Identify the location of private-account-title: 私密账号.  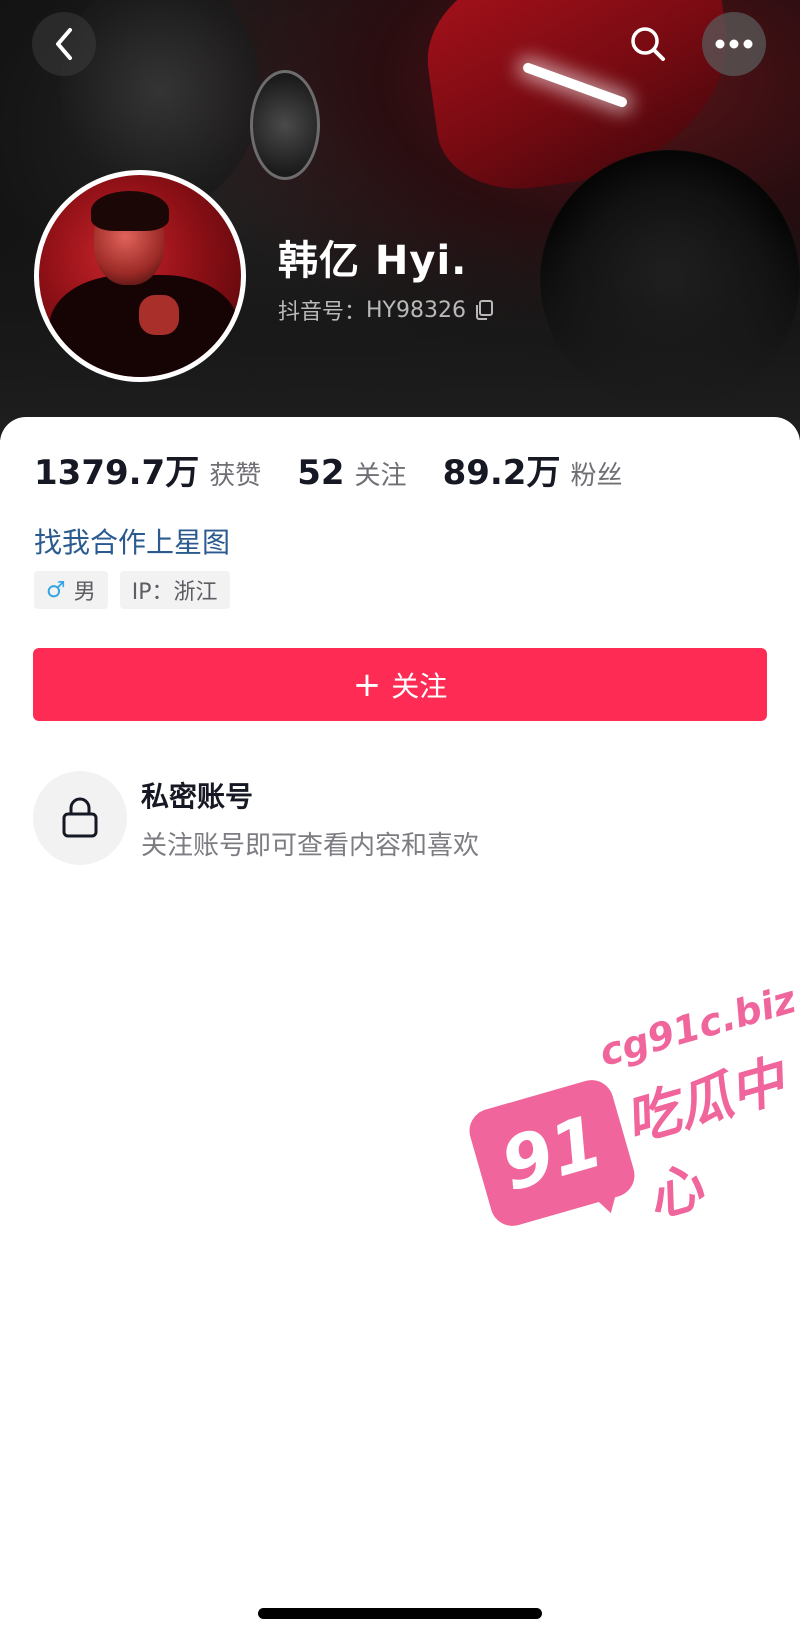
(197, 796).